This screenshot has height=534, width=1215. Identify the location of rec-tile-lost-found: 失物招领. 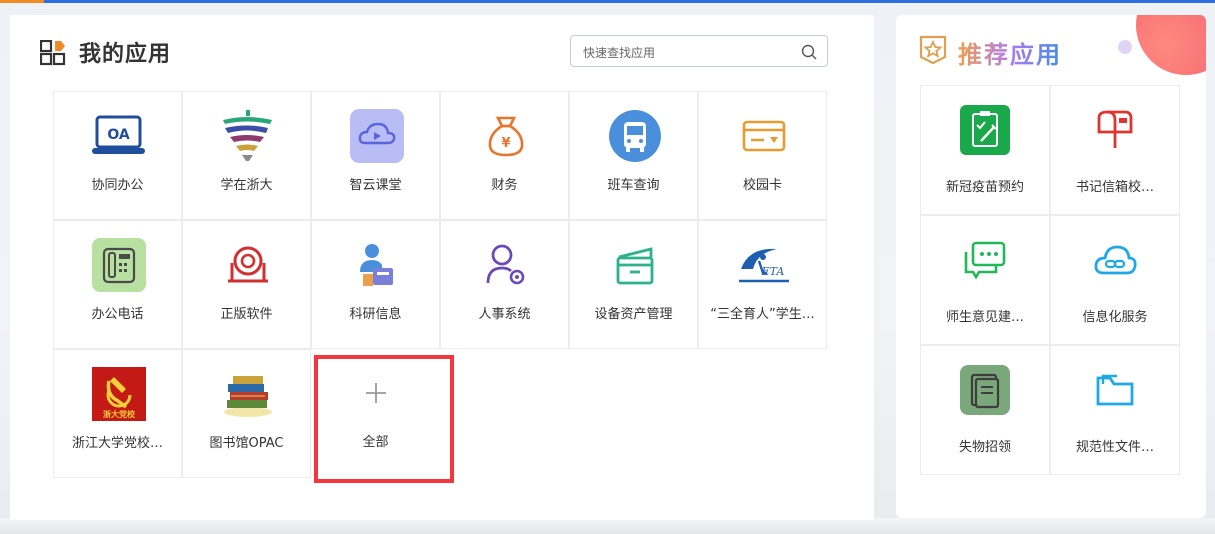
(985, 410).